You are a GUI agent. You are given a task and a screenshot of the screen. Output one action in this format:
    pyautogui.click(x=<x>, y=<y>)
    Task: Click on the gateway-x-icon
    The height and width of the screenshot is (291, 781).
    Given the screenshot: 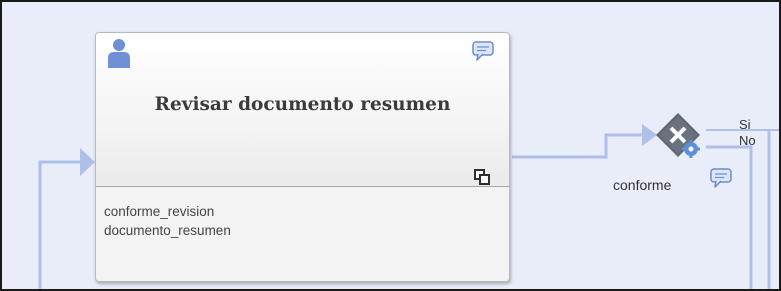 What is the action you would take?
    pyautogui.click(x=683, y=140)
    